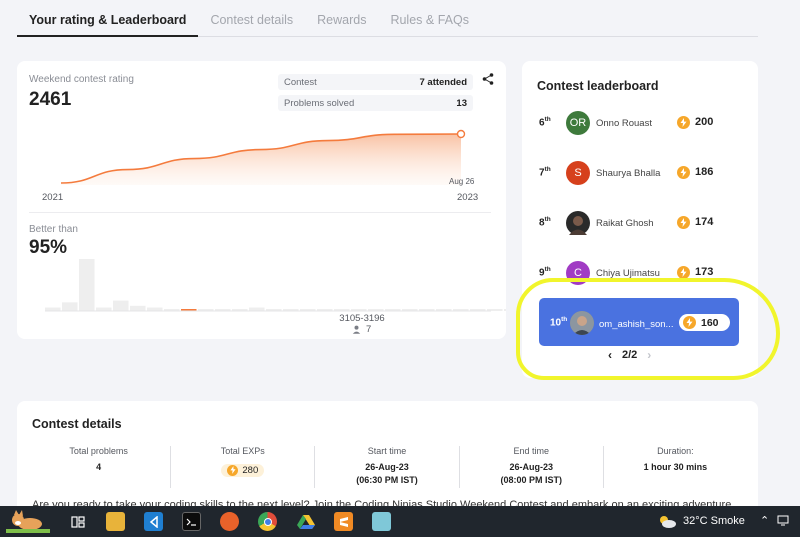  I want to click on detail-total-exps: Total EXPs 280, so click(243, 467).